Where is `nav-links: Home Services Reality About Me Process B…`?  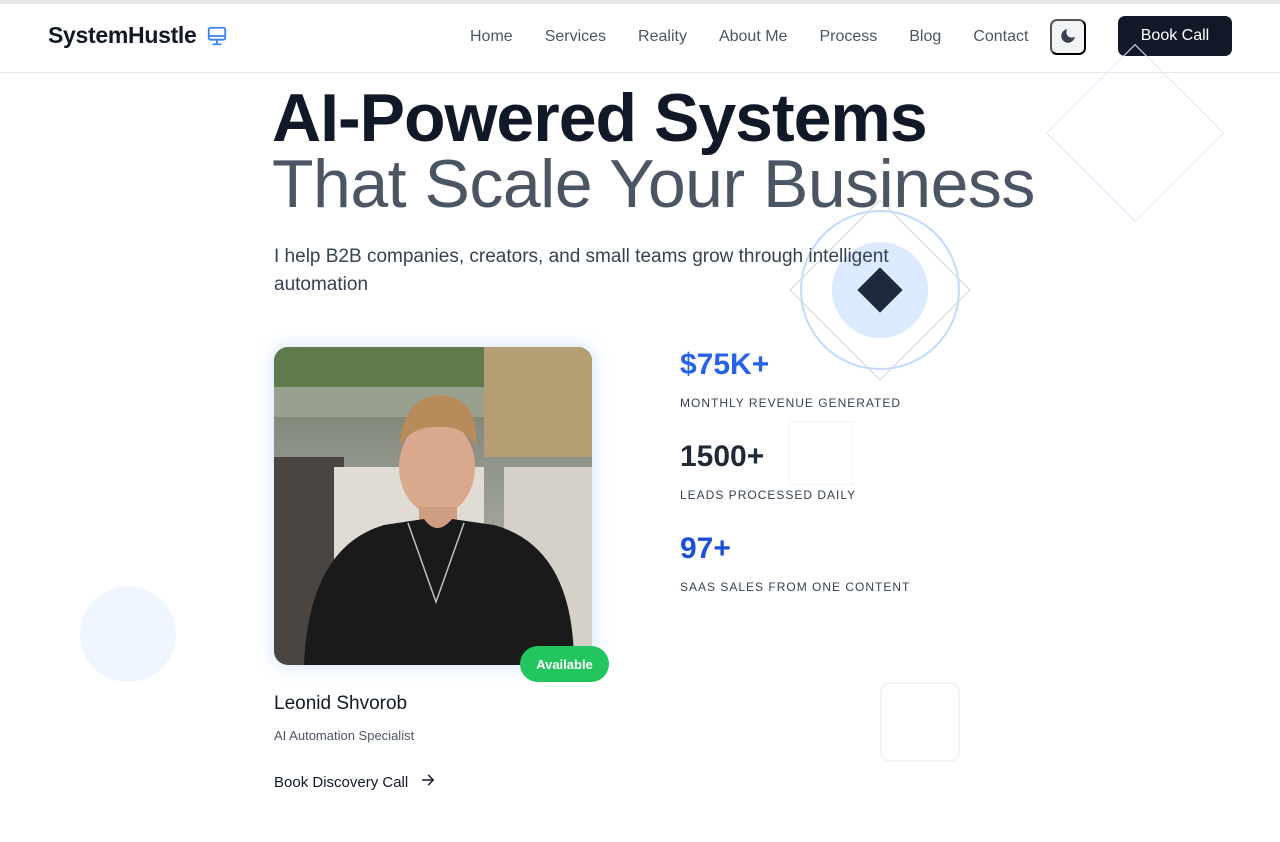
nav-links: Home Services Reality About Me Process B… is located at coordinates (749, 37).